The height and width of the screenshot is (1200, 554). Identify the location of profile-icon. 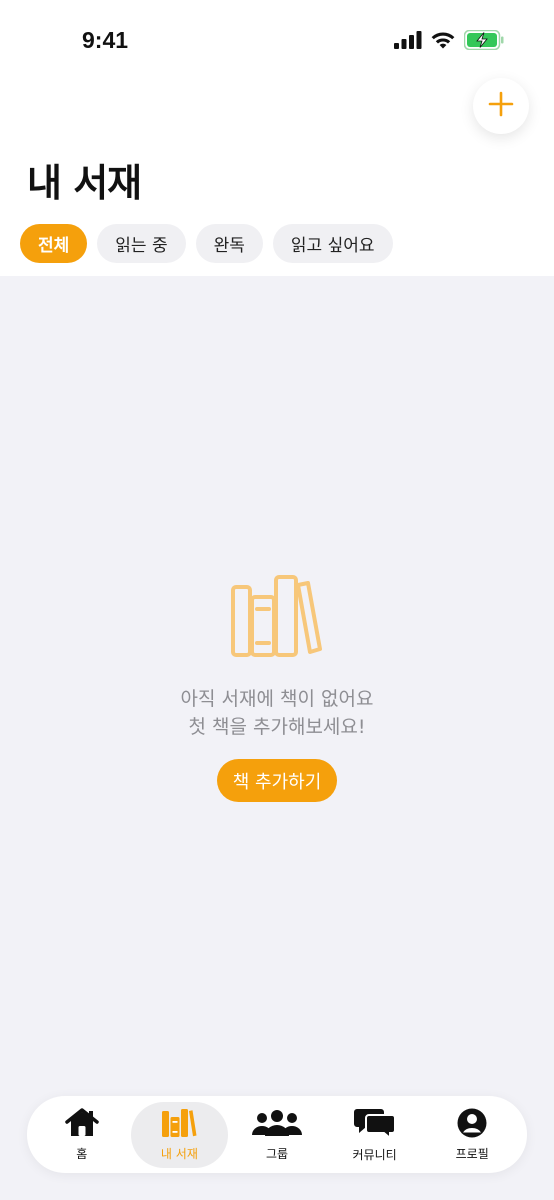
(472, 1125).